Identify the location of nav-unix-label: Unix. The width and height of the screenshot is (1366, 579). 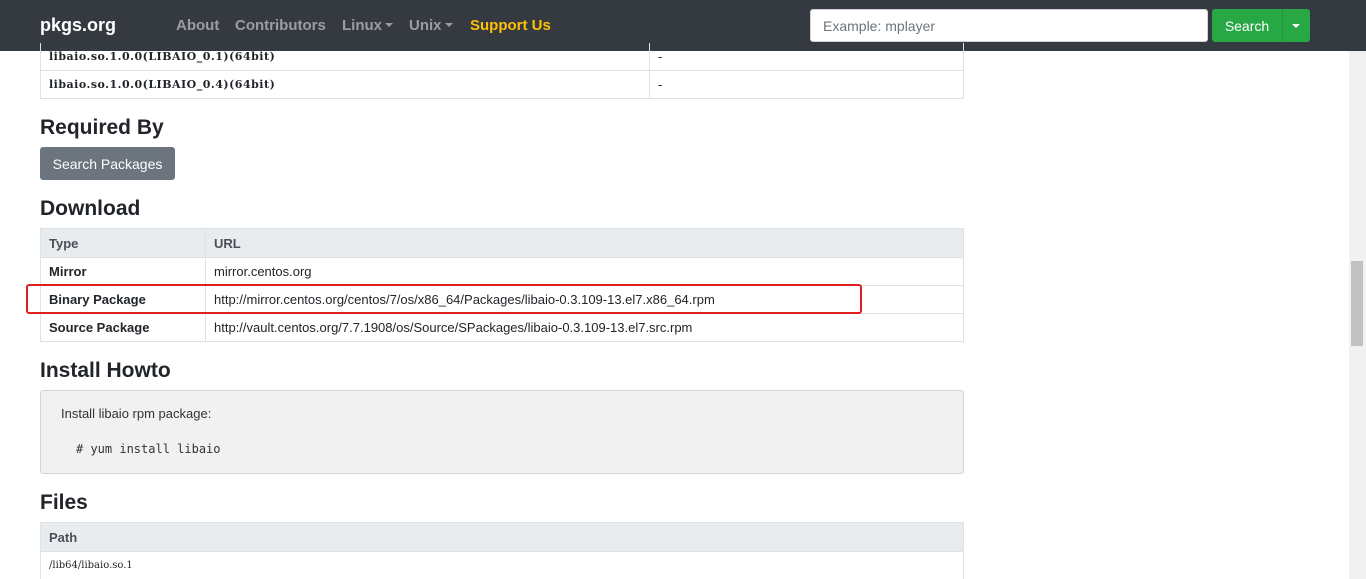
(425, 25).